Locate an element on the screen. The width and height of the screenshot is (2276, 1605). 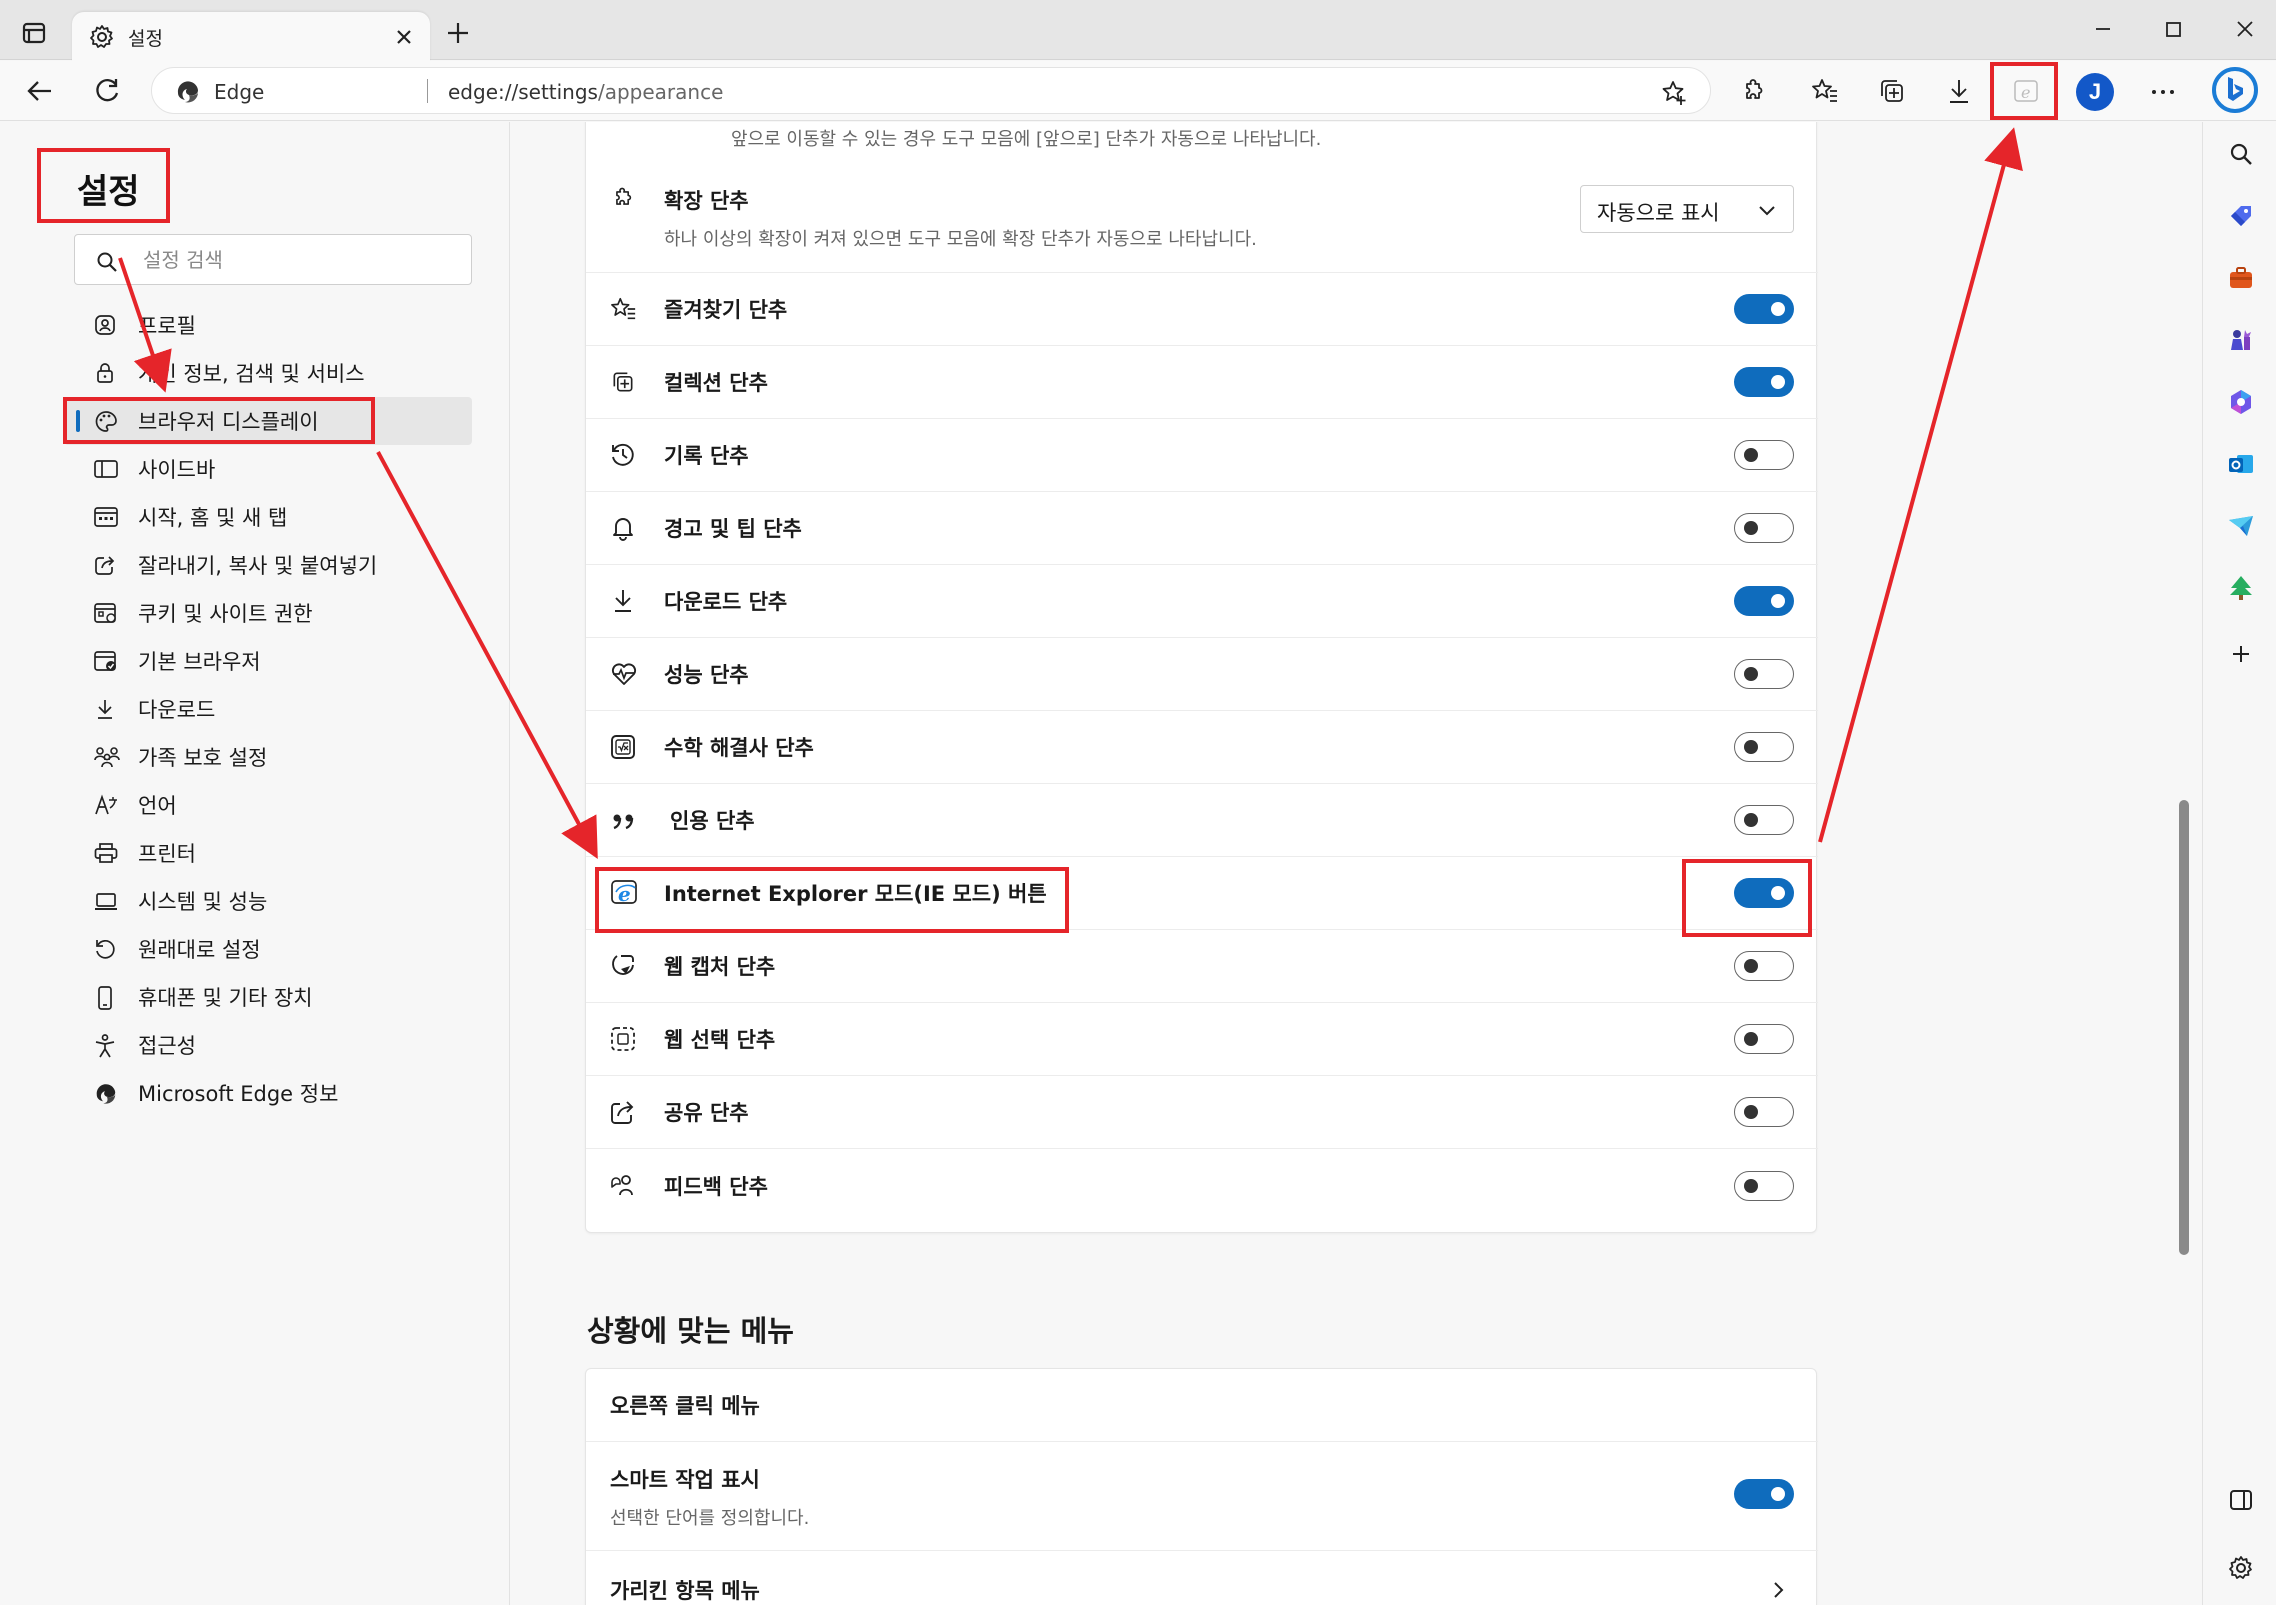
tree-icon is located at coordinates (2241, 588).